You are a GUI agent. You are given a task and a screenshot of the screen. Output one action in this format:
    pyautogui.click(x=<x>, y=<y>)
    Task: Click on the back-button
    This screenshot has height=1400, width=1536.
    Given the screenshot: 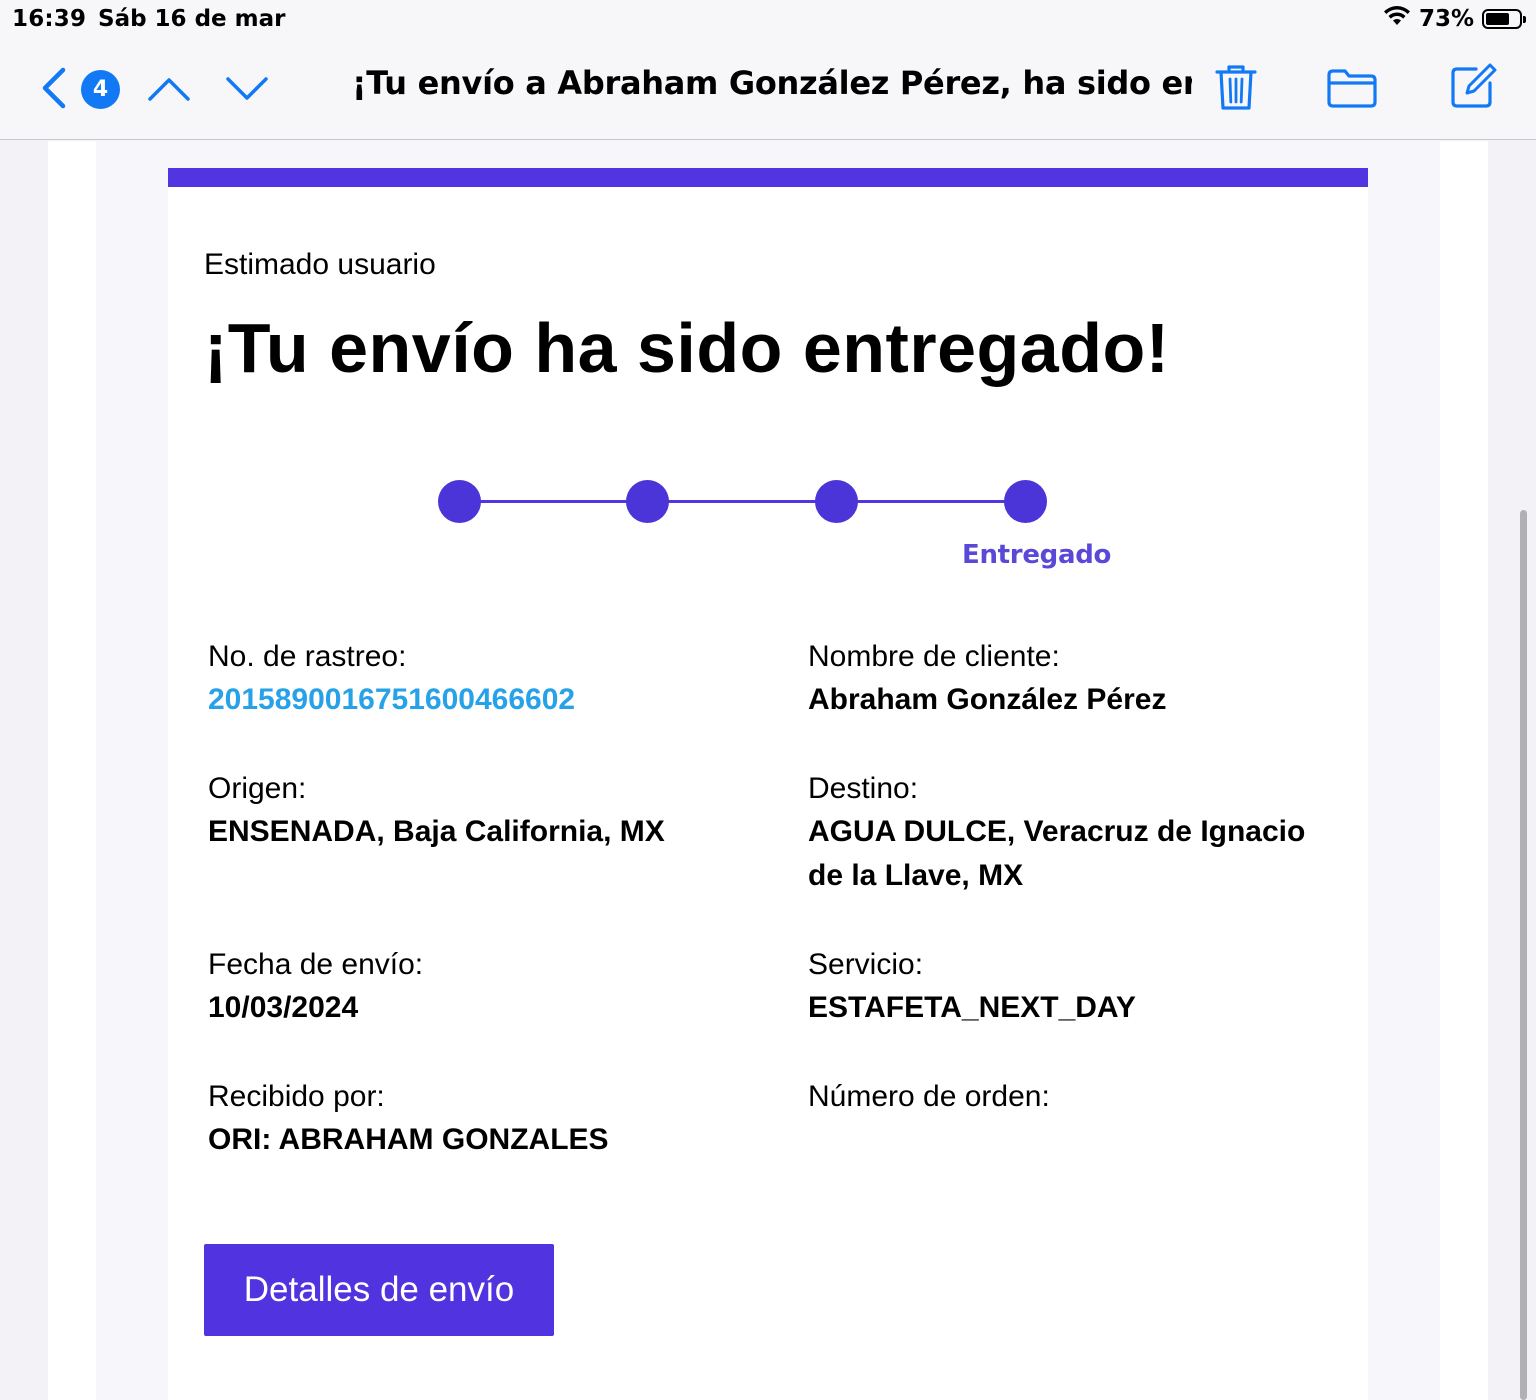 What is the action you would take?
    pyautogui.click(x=54, y=90)
    